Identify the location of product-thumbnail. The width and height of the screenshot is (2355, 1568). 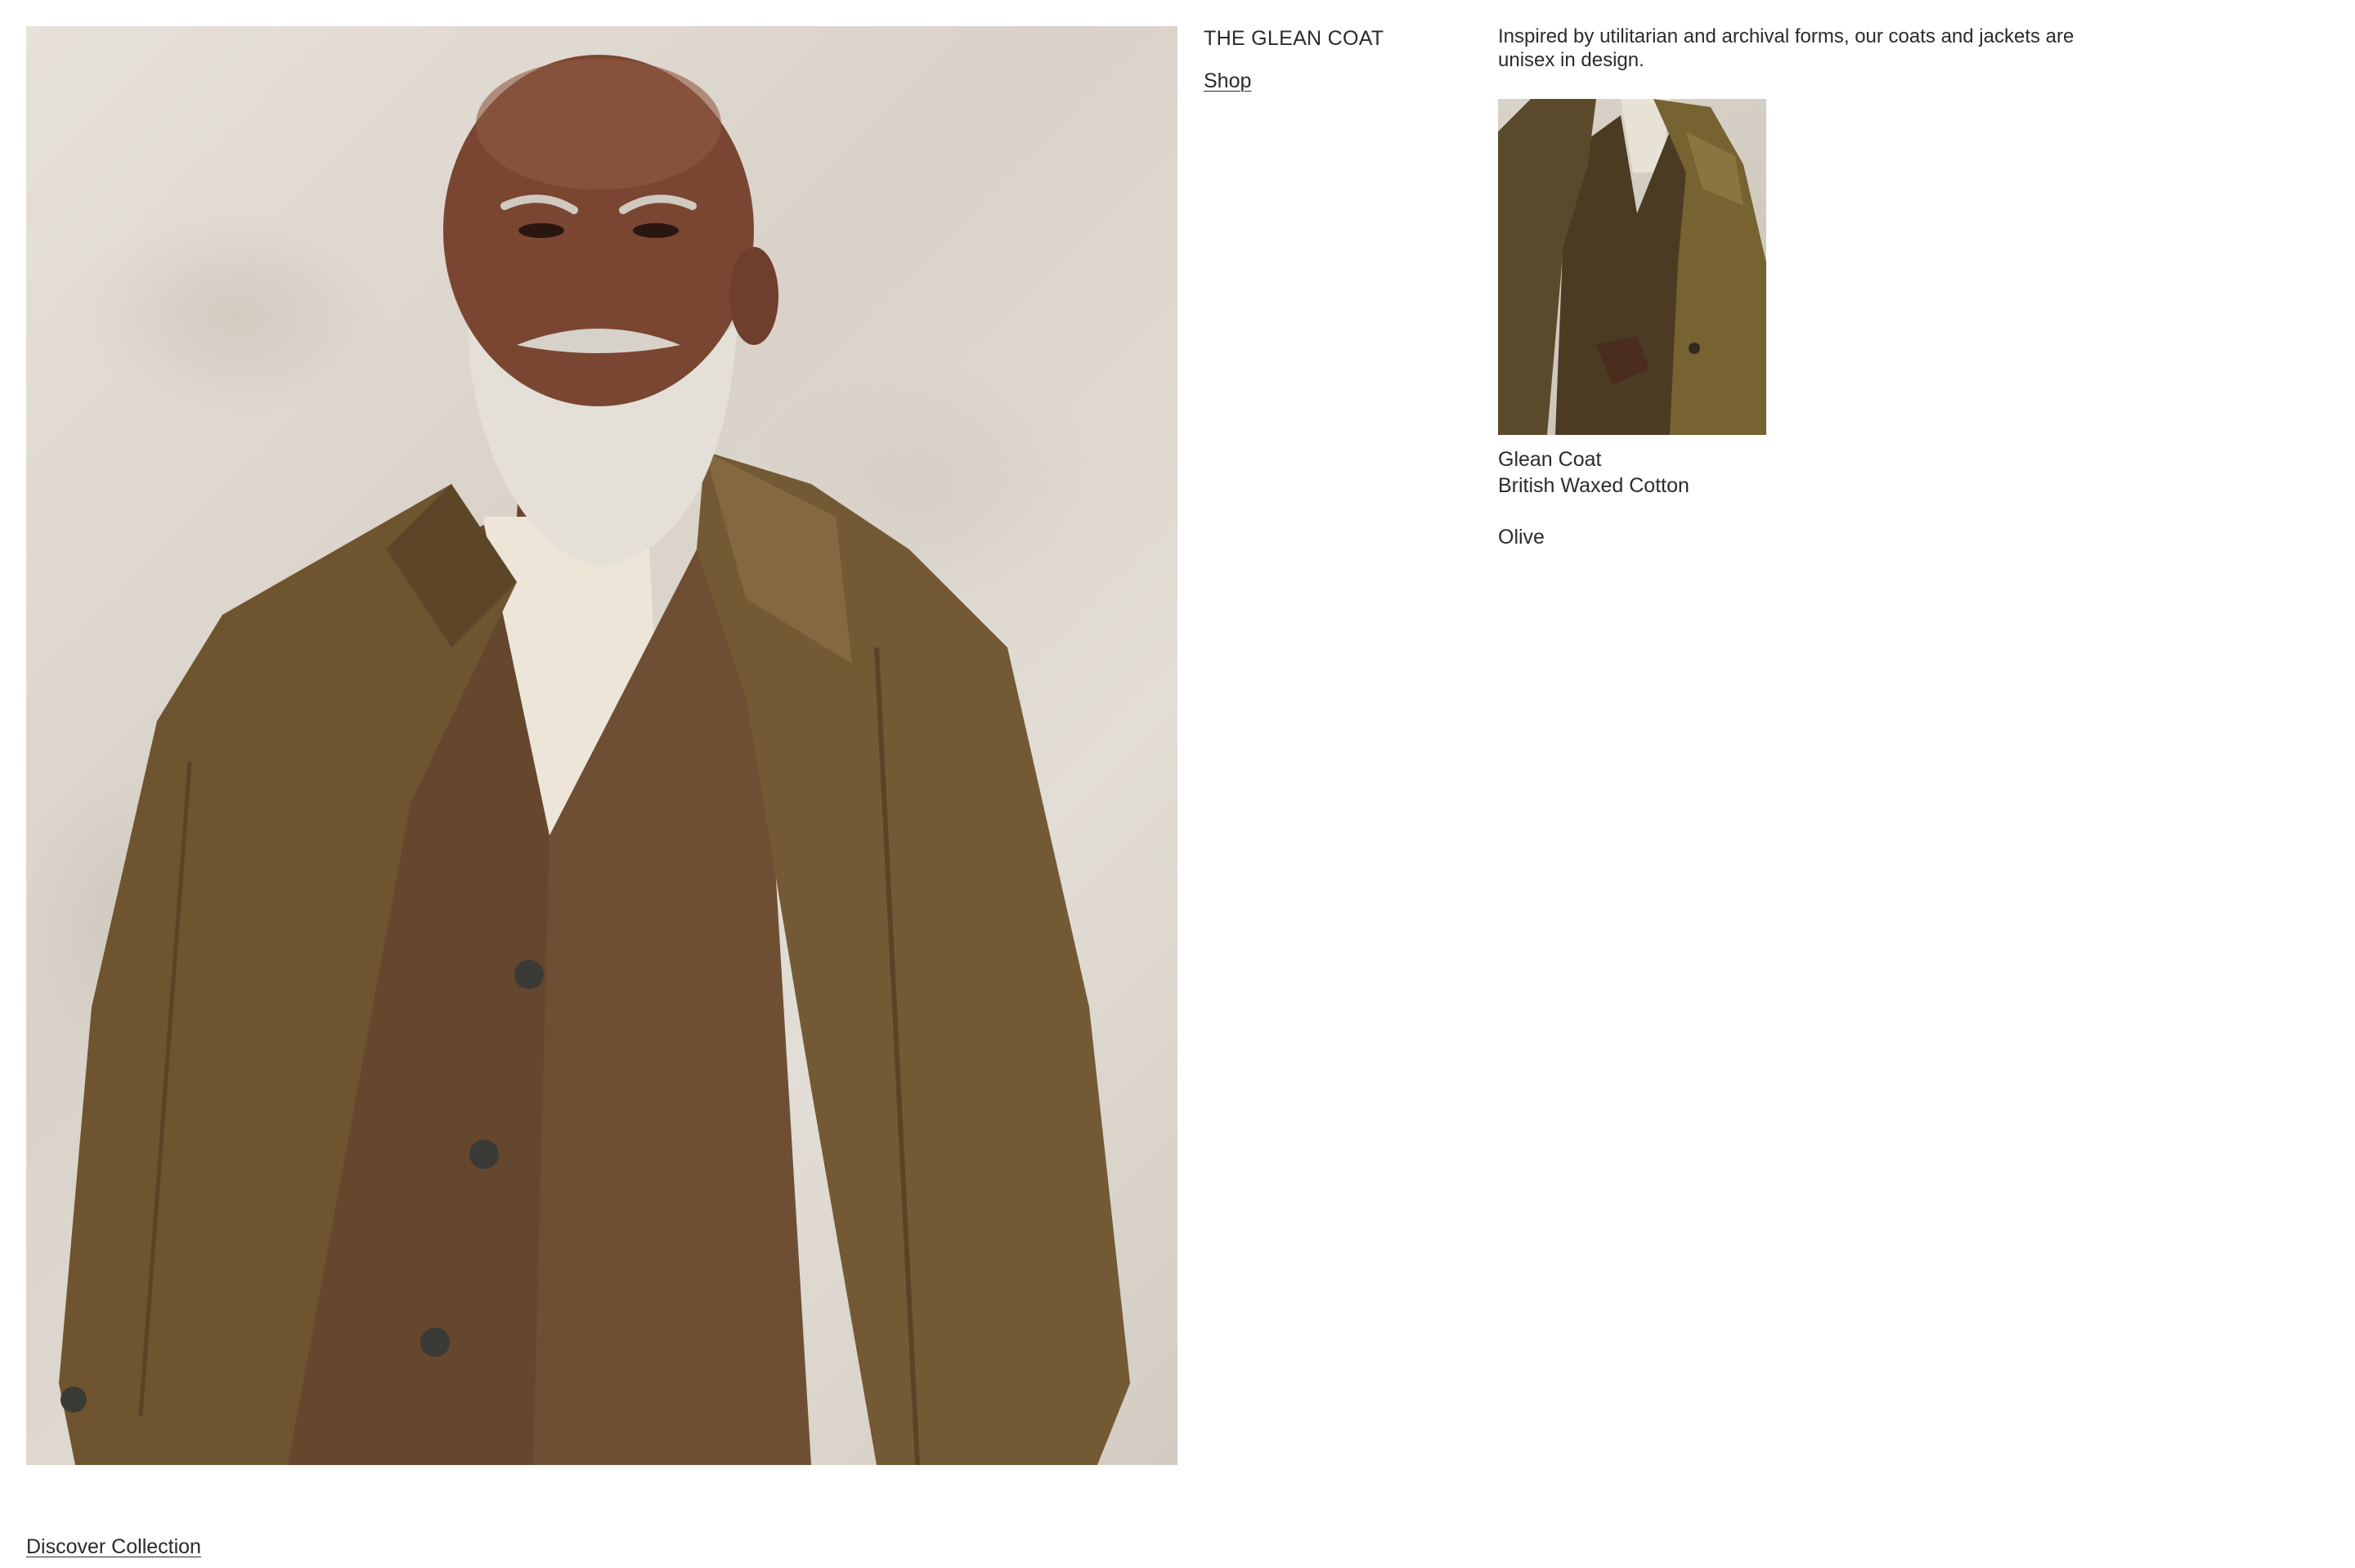
(1632, 267).